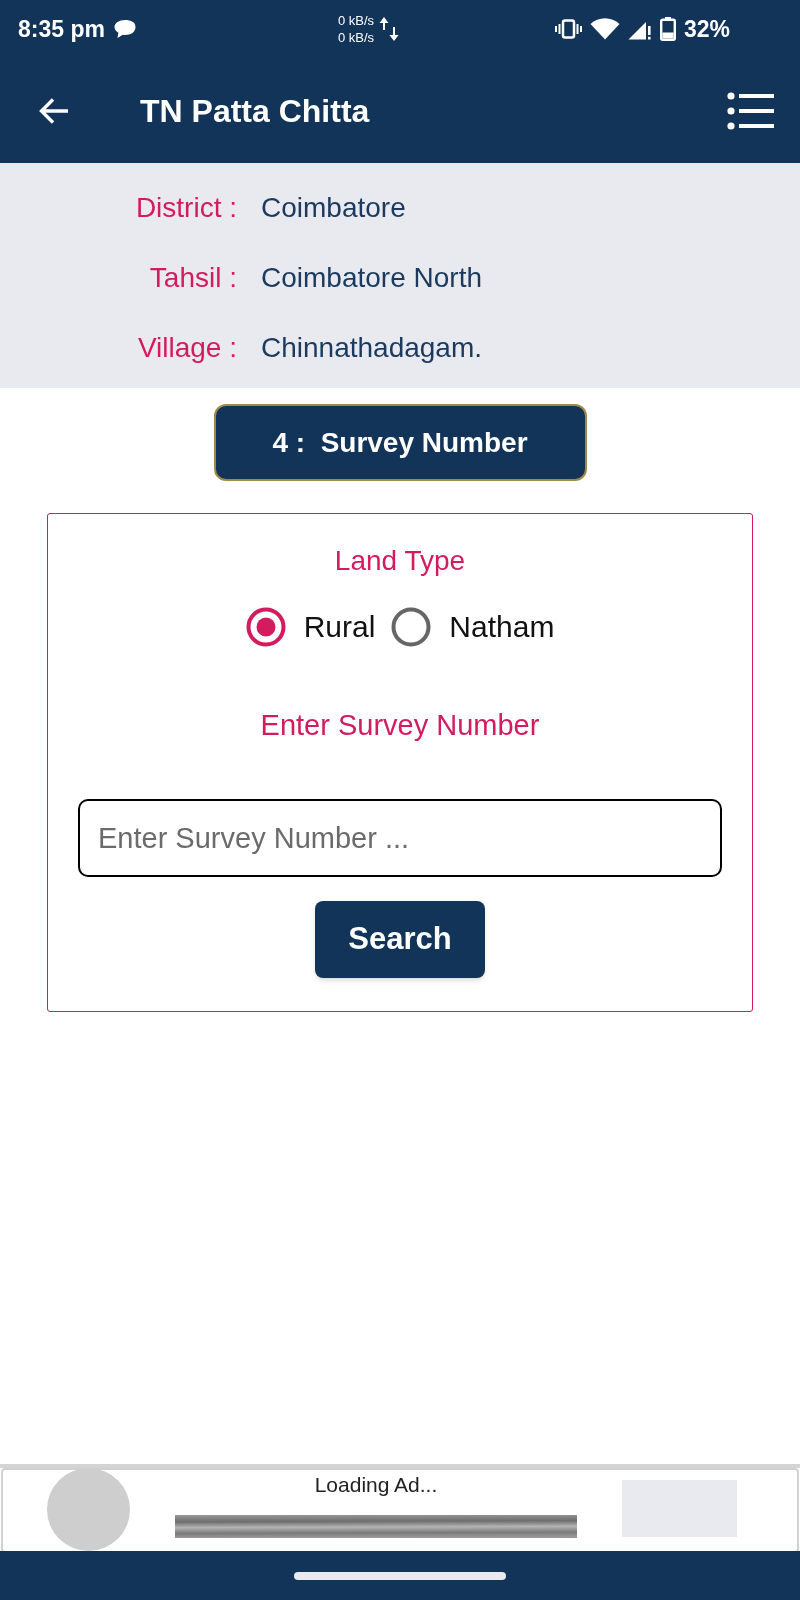 This screenshot has height=1600, width=800. What do you see at coordinates (568, 29) in the screenshot?
I see `vibrate-icon` at bounding box center [568, 29].